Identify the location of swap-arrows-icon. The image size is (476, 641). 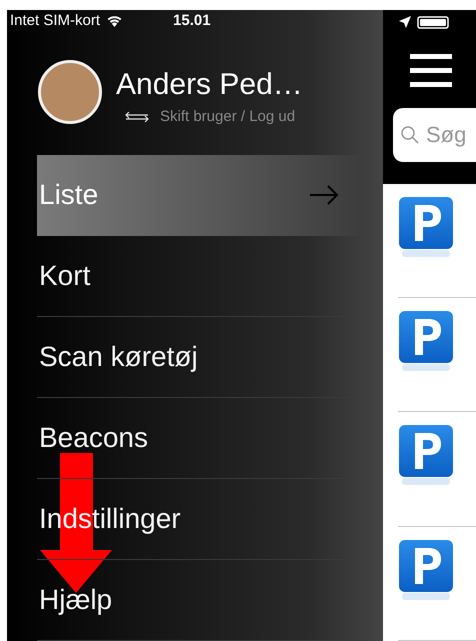
(137, 117).